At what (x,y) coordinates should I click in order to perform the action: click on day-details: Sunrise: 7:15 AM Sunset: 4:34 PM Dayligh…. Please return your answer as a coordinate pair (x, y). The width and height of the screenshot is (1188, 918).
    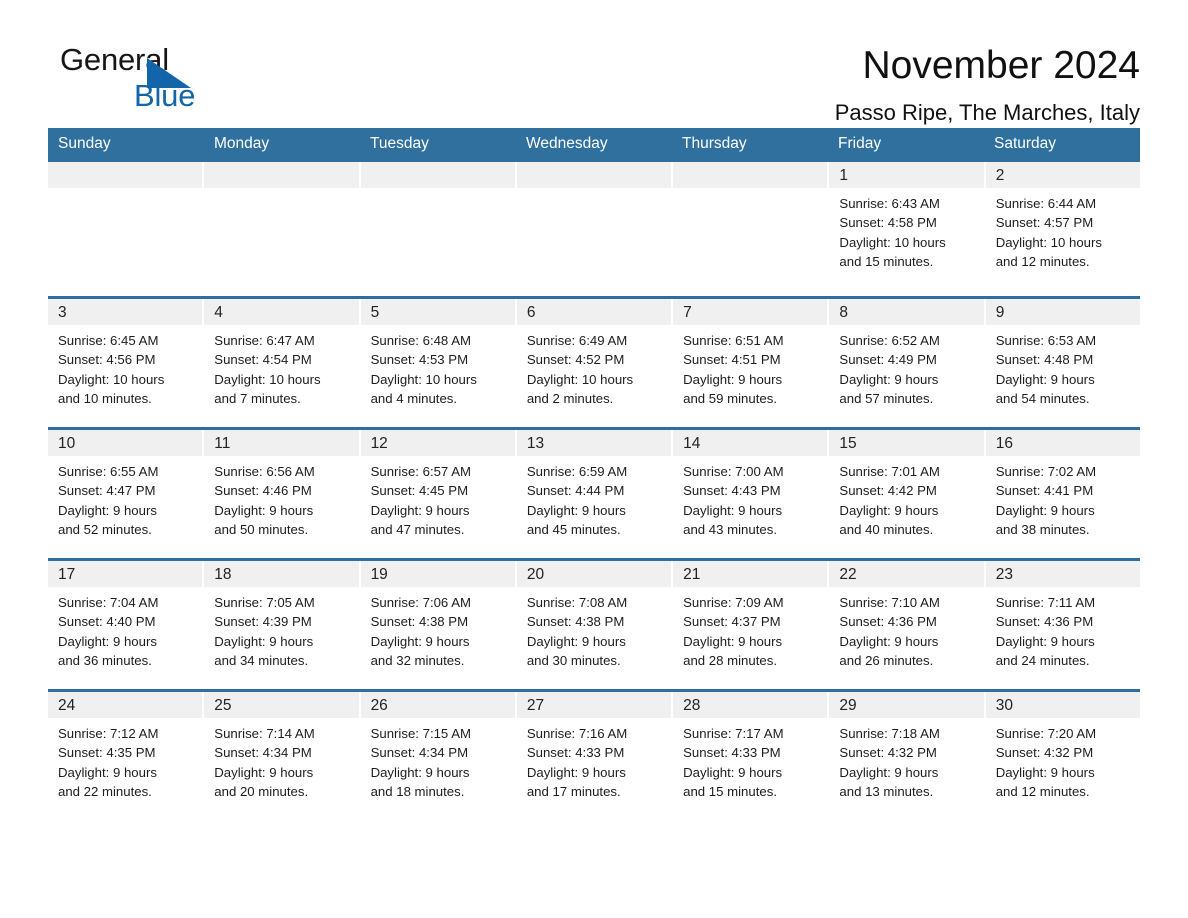
    Looking at the image, I should click on (420, 762).